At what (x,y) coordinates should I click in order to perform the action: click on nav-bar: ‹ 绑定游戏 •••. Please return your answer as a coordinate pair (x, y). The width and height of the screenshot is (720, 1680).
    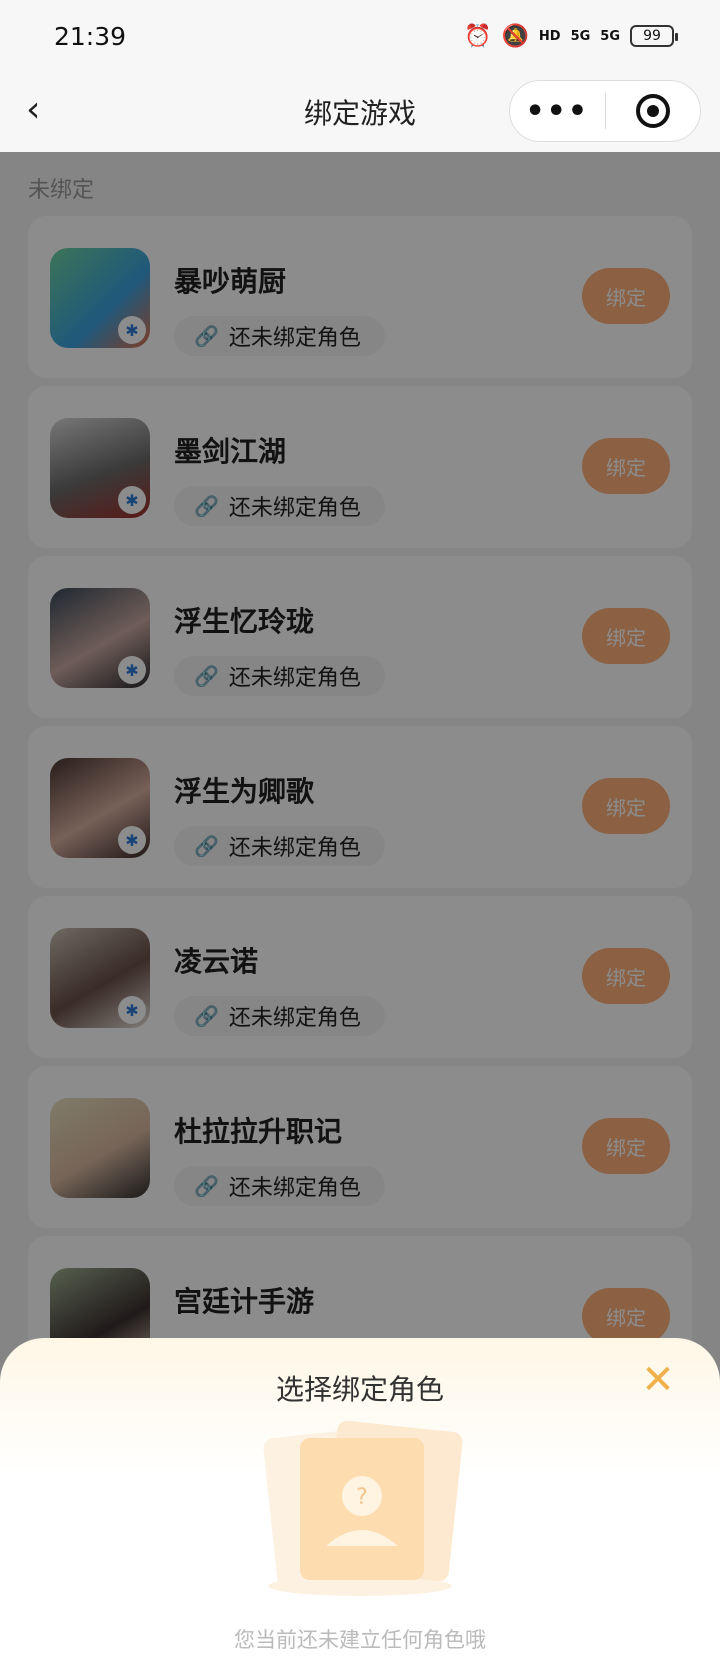
    Looking at the image, I should click on (360, 112).